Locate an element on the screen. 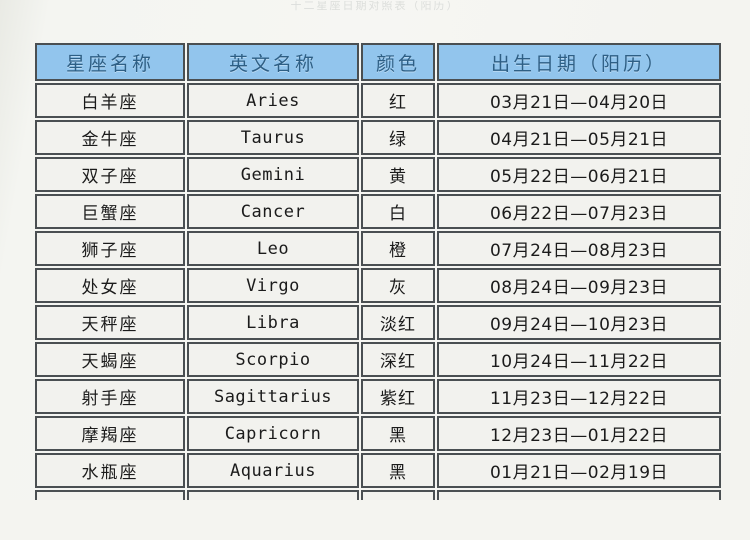  cell-birth-date: 10月24日—11月22日 is located at coordinates (579, 359).